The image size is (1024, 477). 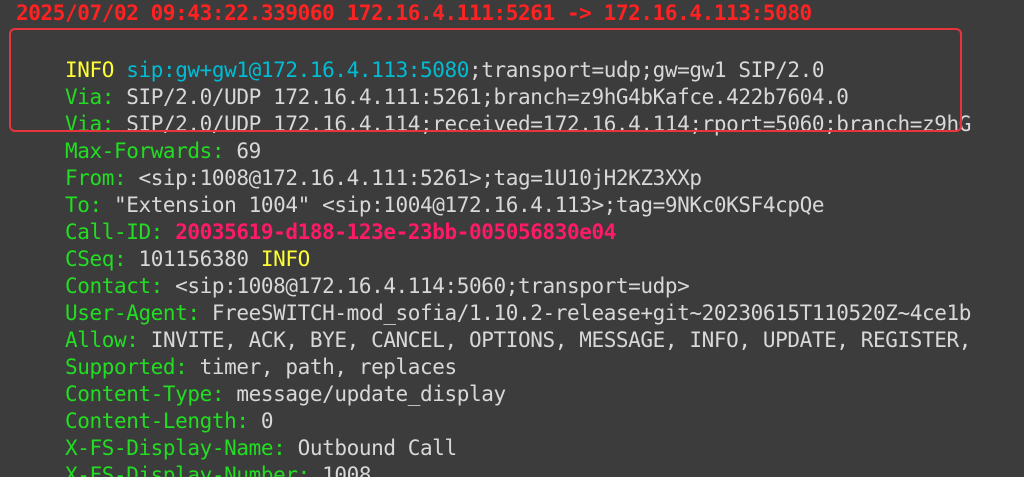 I want to click on header-content-type: Content-Type: message/update_display, so click(x=261, y=380).